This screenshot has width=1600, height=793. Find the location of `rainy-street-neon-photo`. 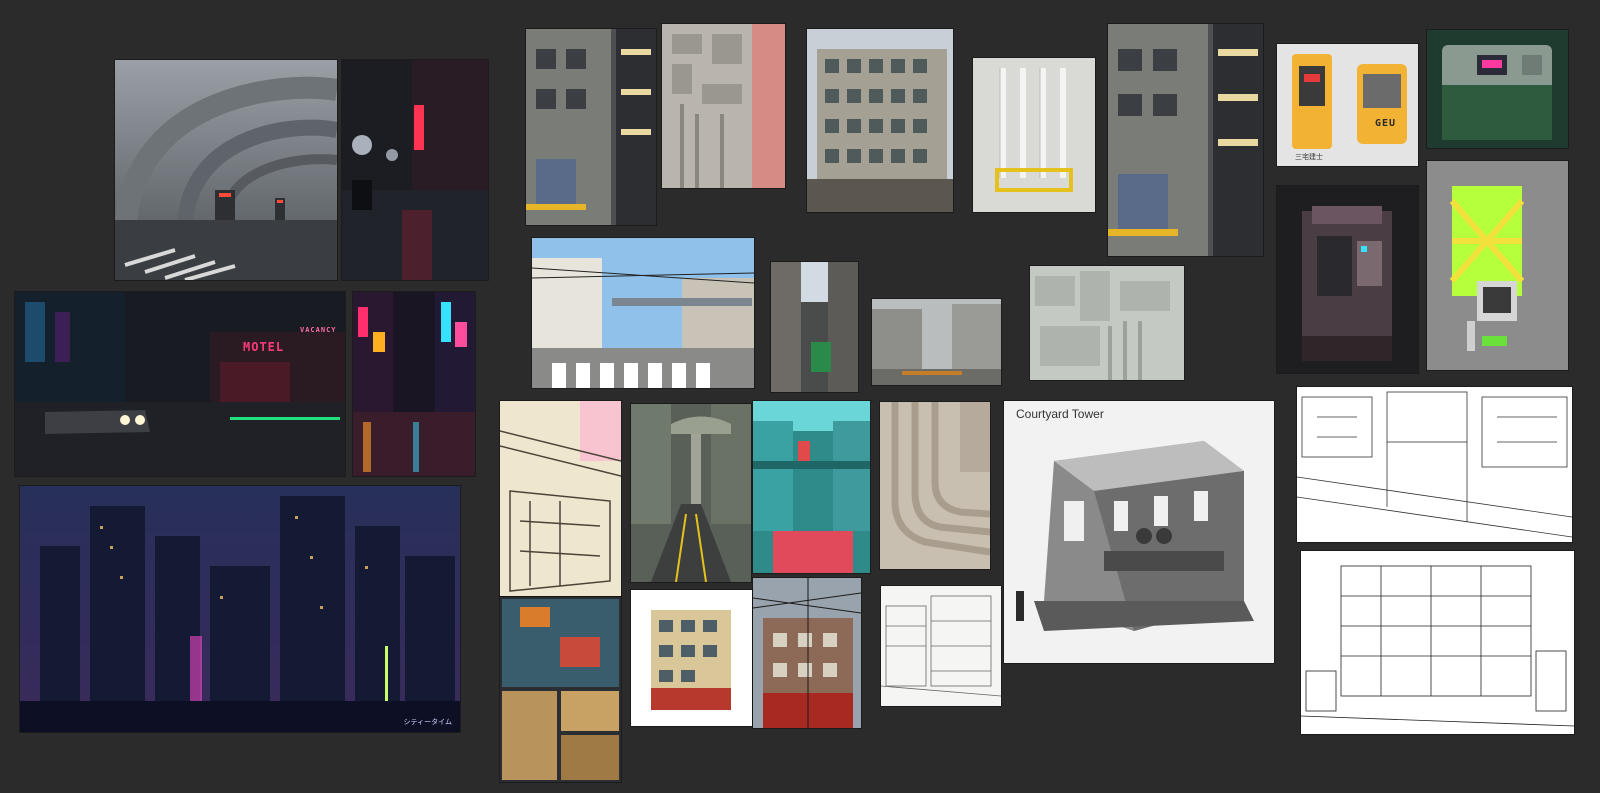

rainy-street-neon-photo is located at coordinates (415, 170).